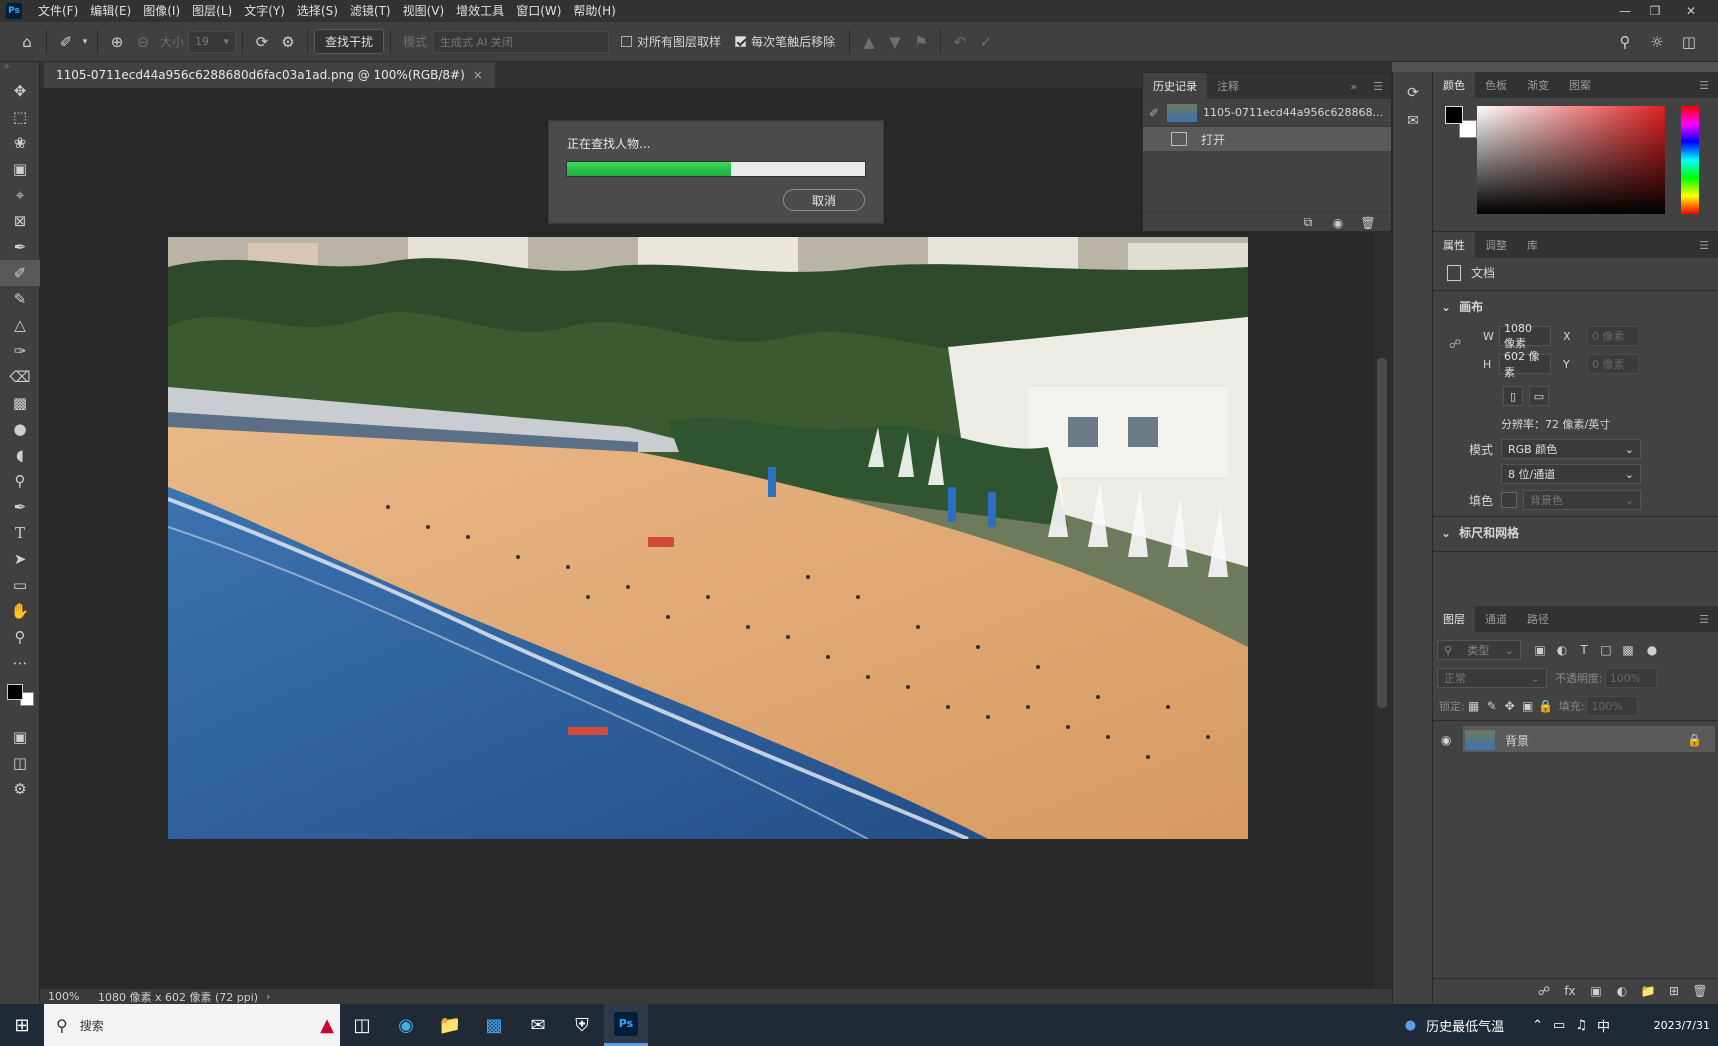 This screenshot has height=1046, width=1718. Describe the element at coordinates (1413, 121) in the screenshot. I see `comments-icon: ✉` at that location.